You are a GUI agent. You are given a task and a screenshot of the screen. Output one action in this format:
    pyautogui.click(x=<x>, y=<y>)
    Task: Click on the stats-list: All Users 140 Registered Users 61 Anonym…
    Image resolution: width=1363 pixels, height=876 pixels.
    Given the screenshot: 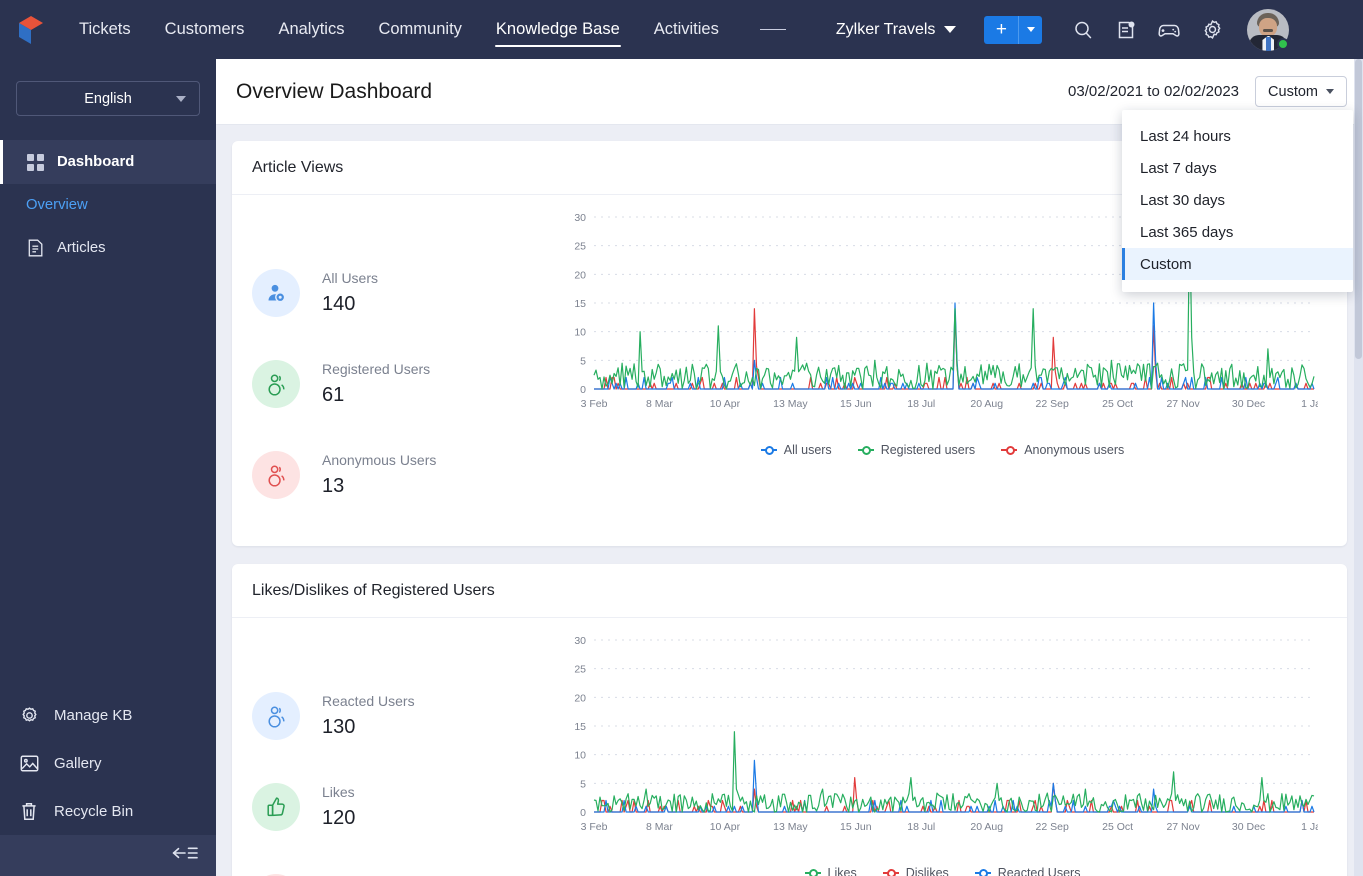 What is the action you would take?
    pyautogui.click(x=402, y=364)
    